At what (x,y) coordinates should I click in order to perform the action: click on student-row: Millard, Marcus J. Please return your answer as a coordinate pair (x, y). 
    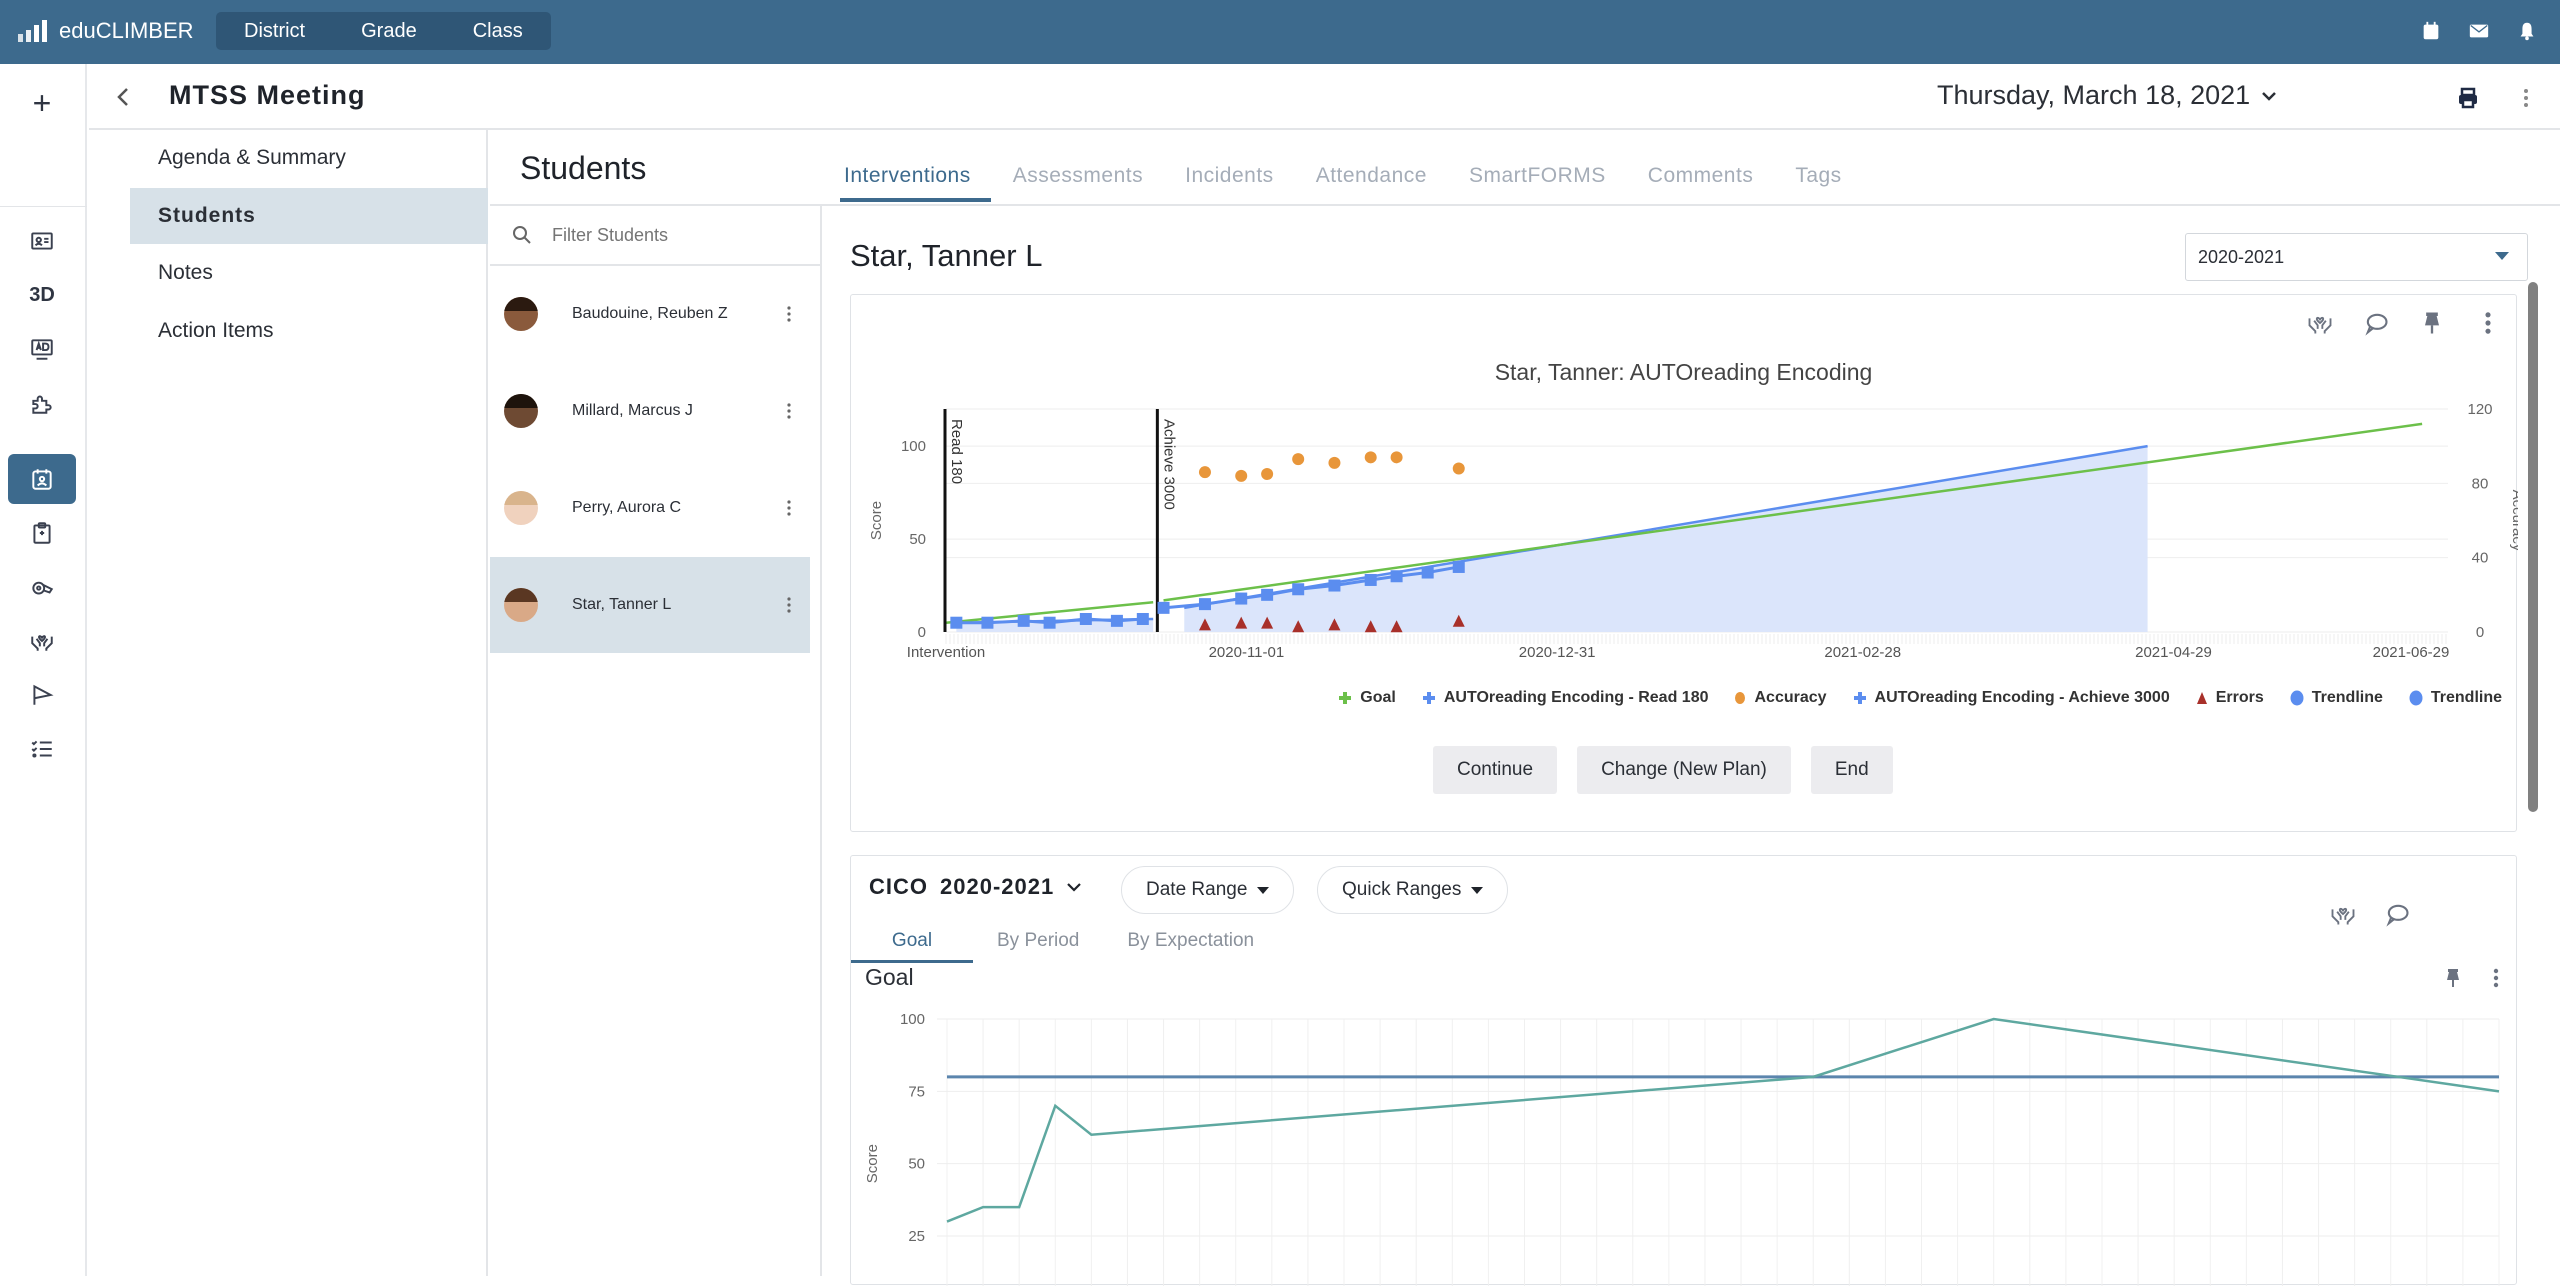
    Looking at the image, I should click on (650, 411).